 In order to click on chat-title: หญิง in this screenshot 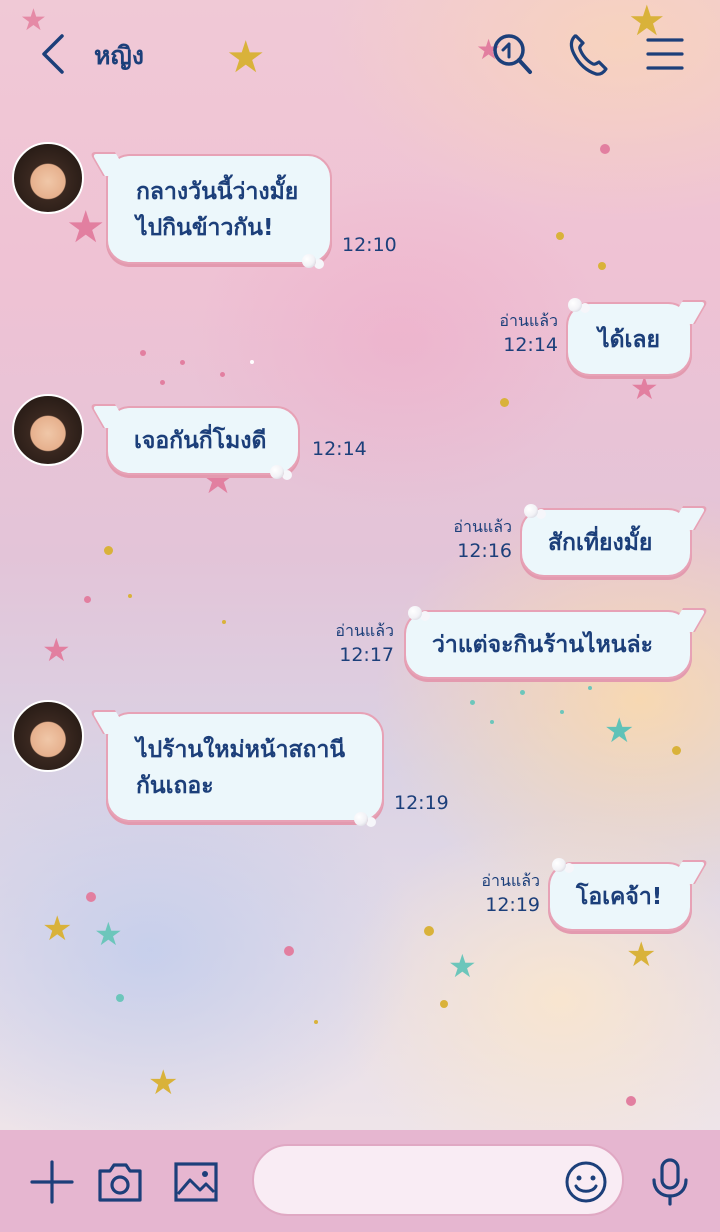, I will do `click(119, 56)`.